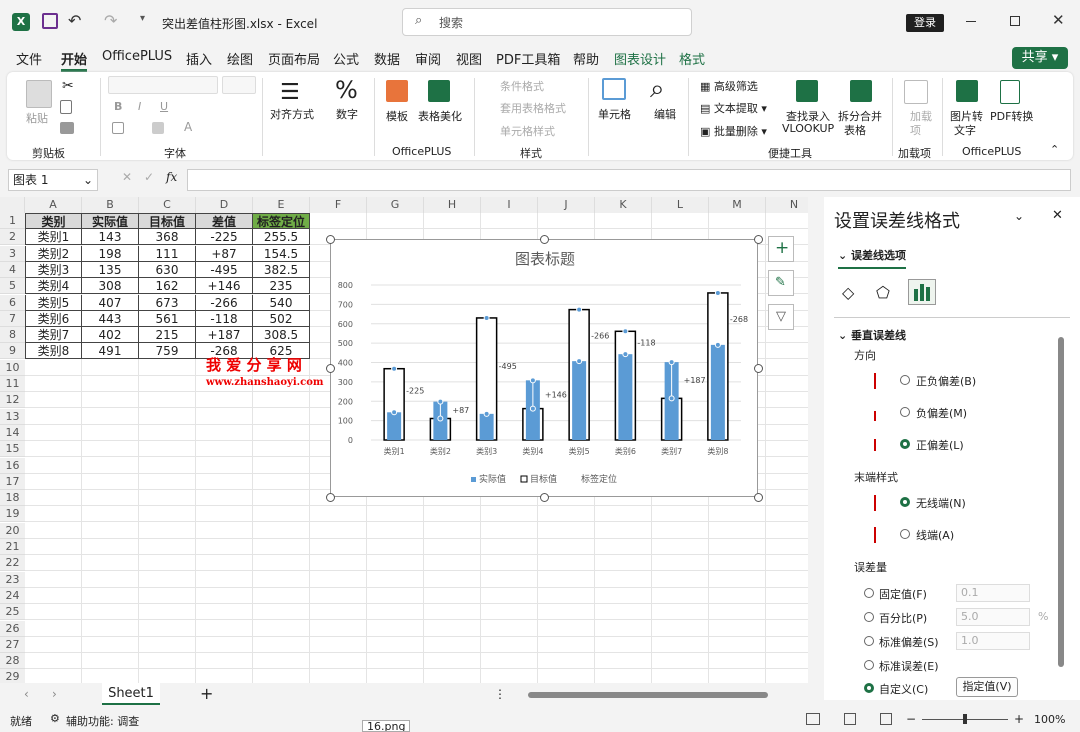 This screenshot has height=732, width=1080. What do you see at coordinates (12, 661) in the screenshot?
I see `row-header-28: 28` at bounding box center [12, 661].